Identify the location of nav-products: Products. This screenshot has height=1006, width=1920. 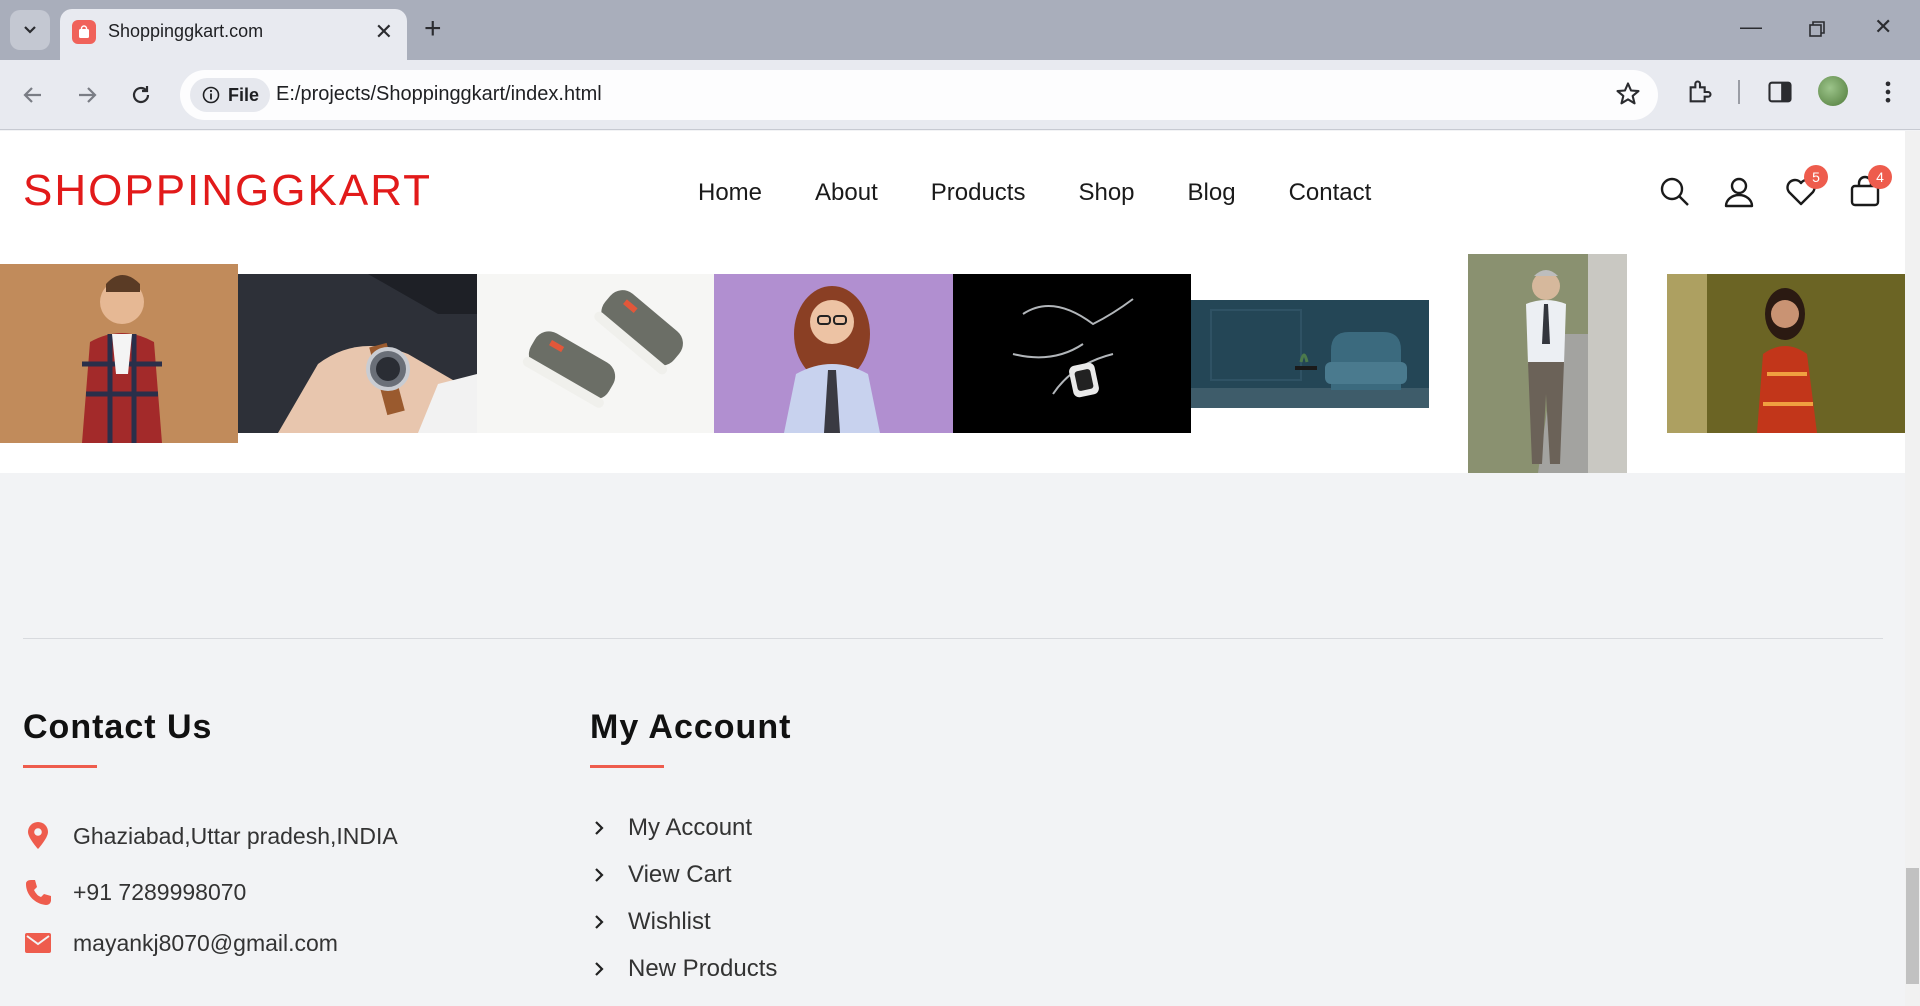
(978, 193).